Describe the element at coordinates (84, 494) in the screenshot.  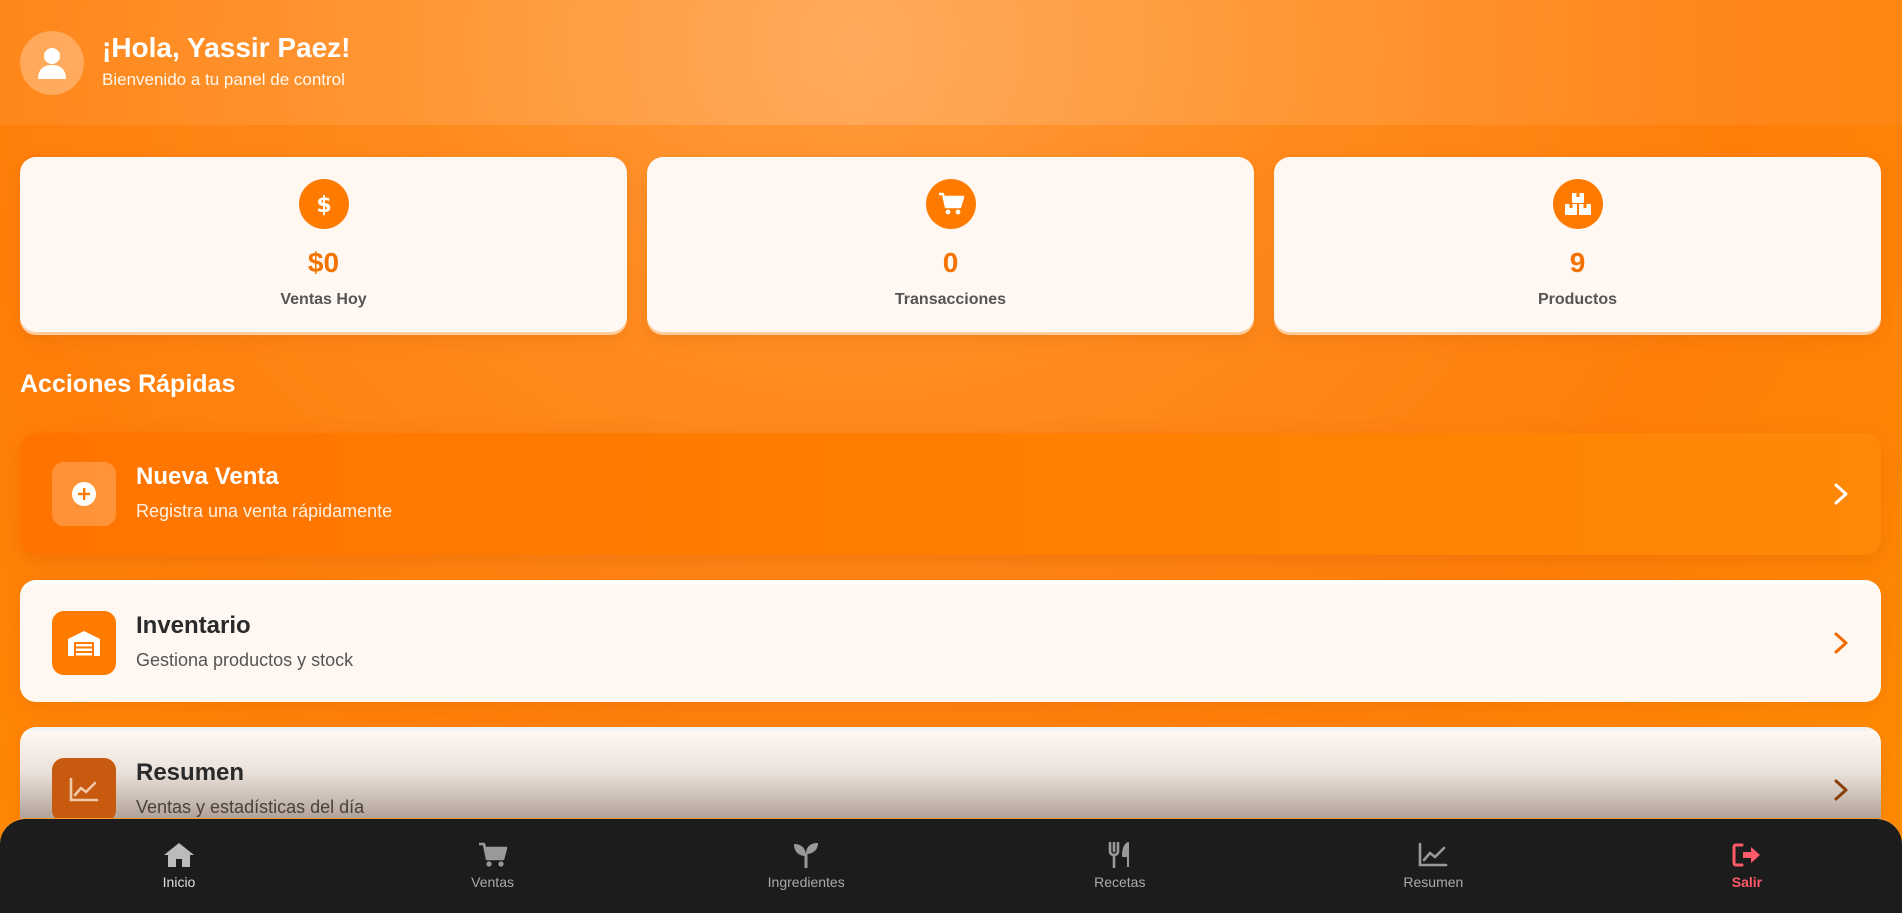
I see `plus-circle-icon` at that location.